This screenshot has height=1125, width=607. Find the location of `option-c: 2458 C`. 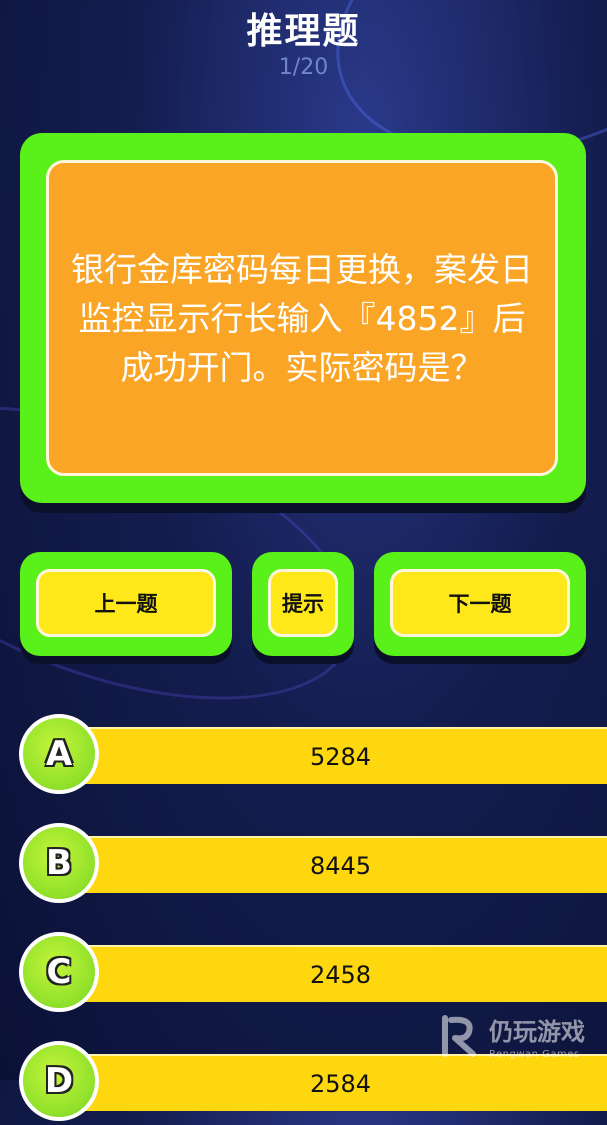

option-c: 2458 C is located at coordinates (310, 974).